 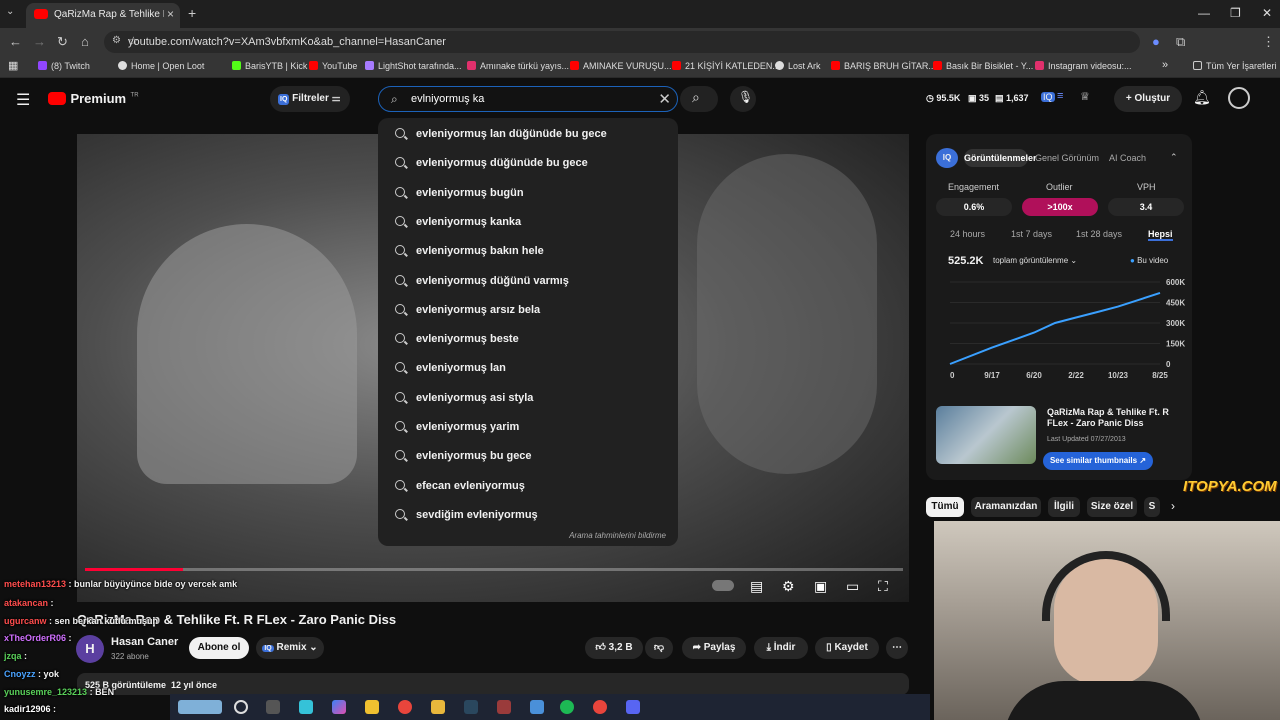 I want to click on chip-related: İlgili, so click(x=1064, y=507).